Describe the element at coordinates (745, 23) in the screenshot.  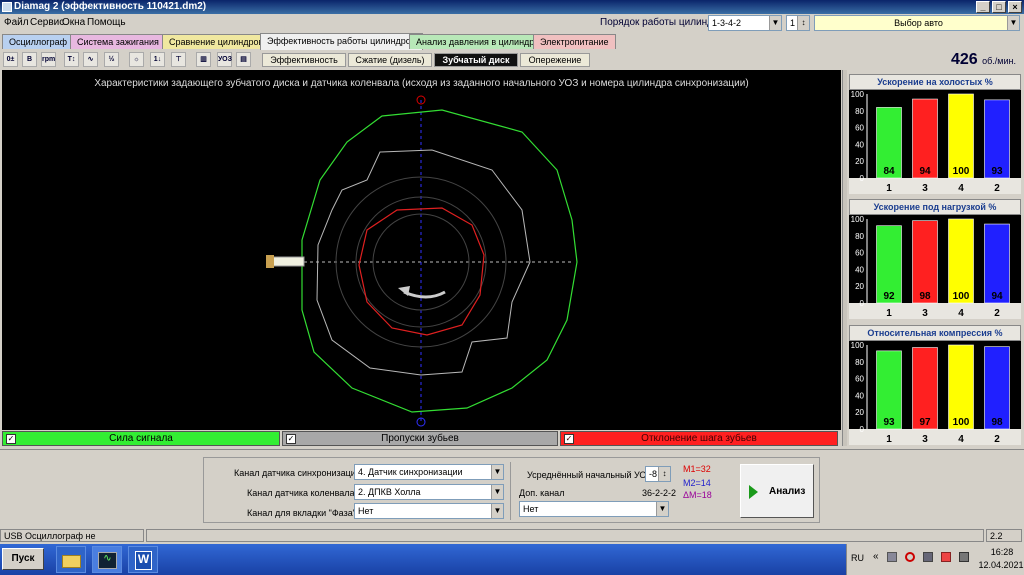
I see `cylinder-order-select: 1-3-4-2 ▼` at that location.